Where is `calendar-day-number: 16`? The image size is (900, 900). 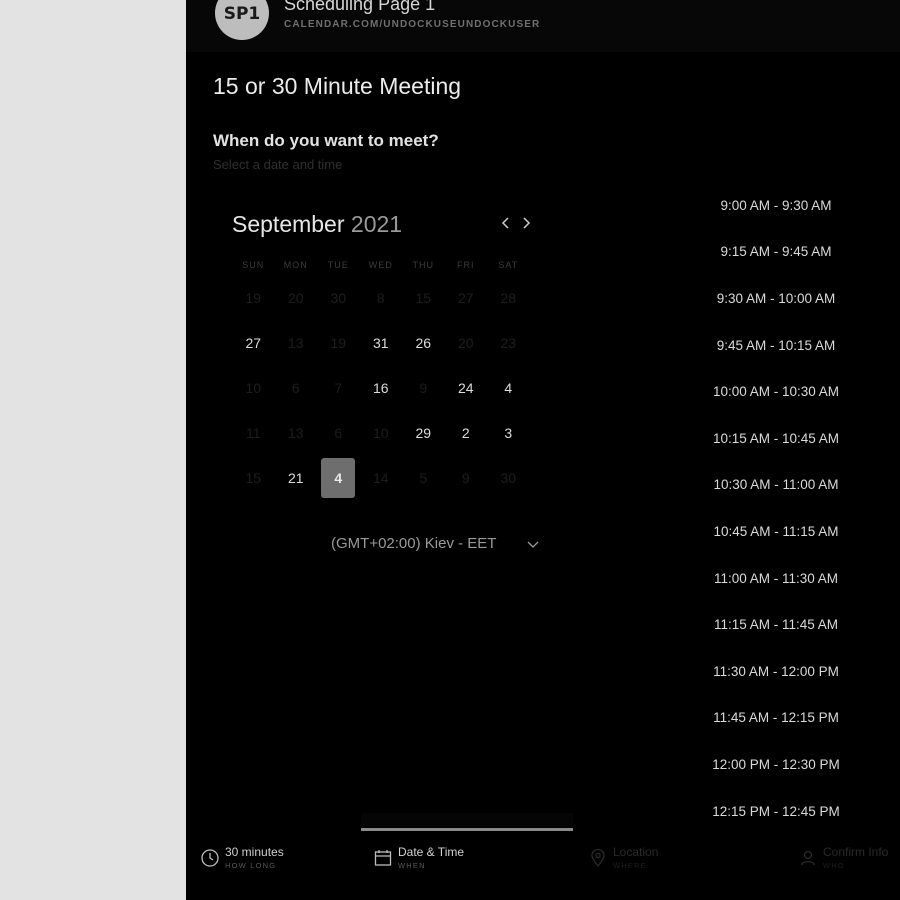 calendar-day-number: 16 is located at coordinates (380, 387).